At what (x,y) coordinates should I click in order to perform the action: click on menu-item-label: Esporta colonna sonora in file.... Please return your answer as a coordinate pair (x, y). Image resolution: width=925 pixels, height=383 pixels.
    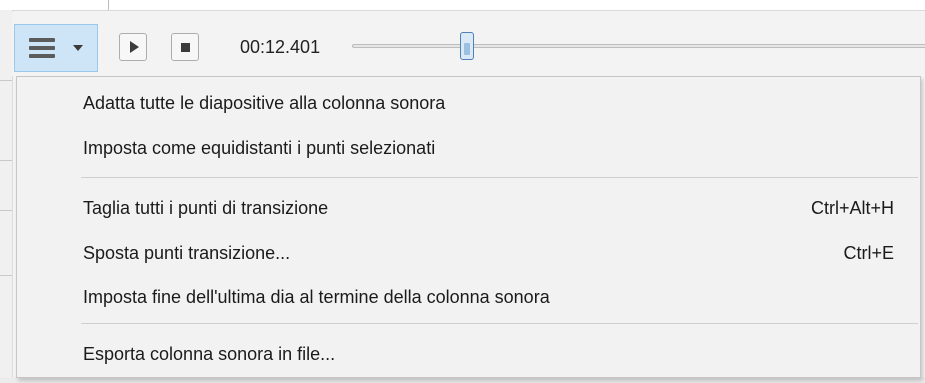
    Looking at the image, I should click on (209, 354).